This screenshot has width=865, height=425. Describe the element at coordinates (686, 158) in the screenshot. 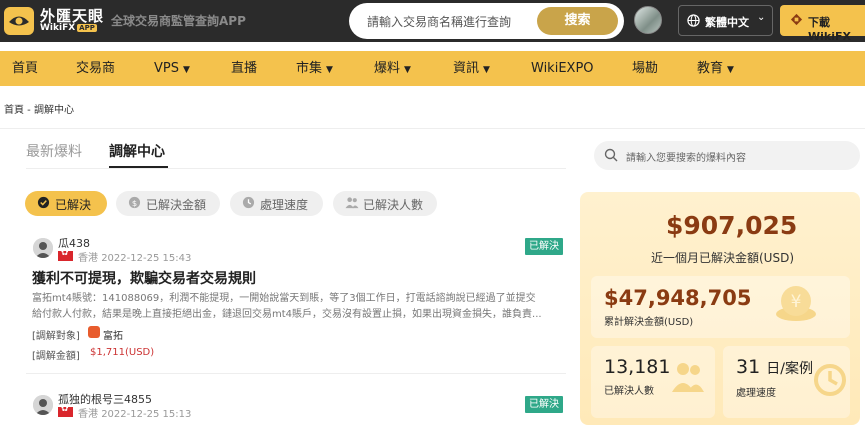

I see `exposure-search-placeholder: 請輸入您要搜索的爆料內容` at that location.